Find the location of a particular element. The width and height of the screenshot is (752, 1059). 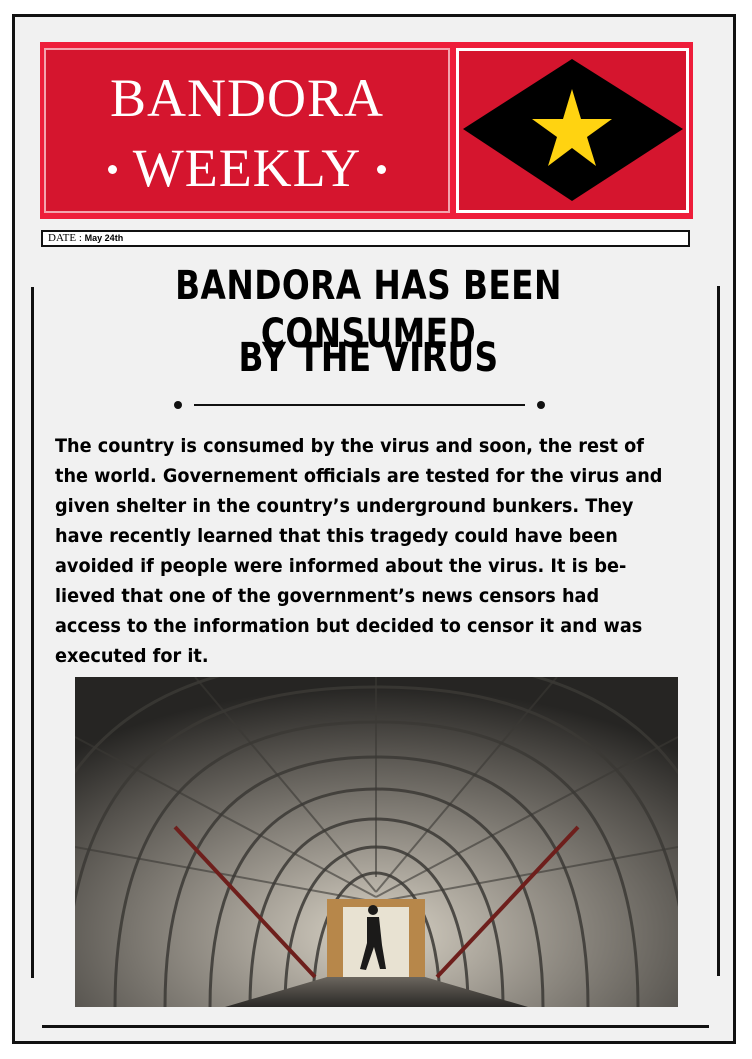

title-line-2: WEEKLY is located at coordinates (247, 168).